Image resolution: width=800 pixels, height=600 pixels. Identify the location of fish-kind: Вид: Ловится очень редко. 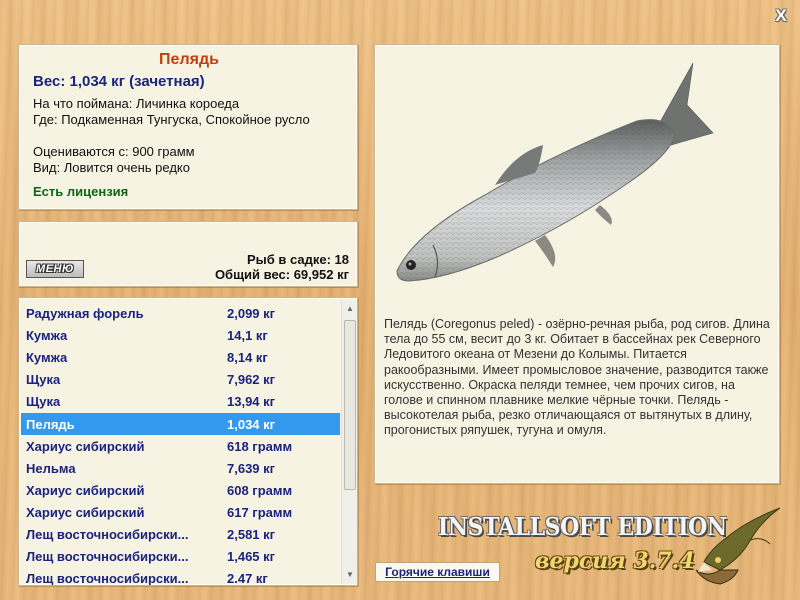
(111, 167).